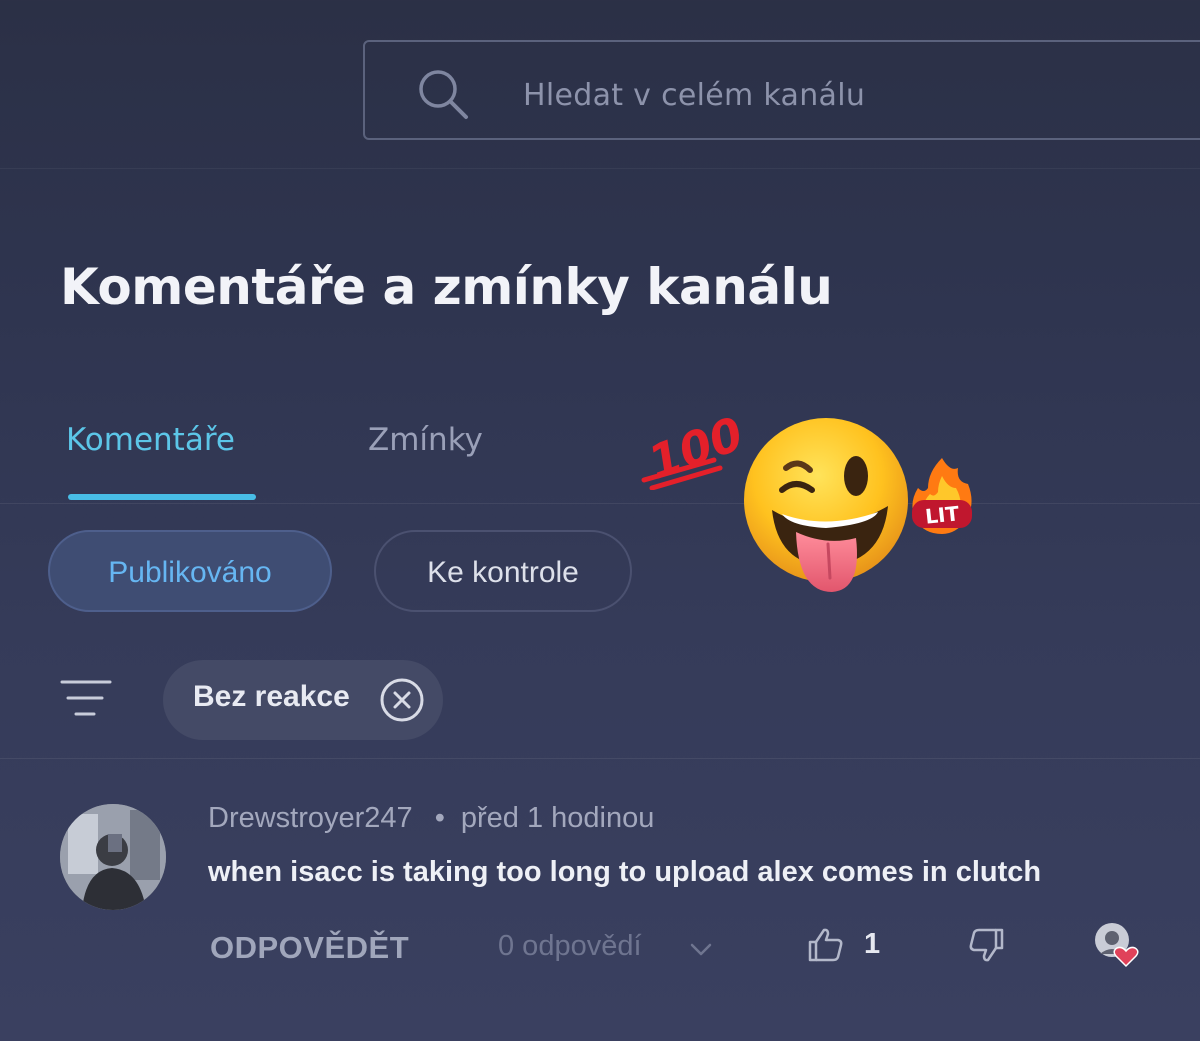 The height and width of the screenshot is (1041, 1200). I want to click on search-icon, so click(443, 94).